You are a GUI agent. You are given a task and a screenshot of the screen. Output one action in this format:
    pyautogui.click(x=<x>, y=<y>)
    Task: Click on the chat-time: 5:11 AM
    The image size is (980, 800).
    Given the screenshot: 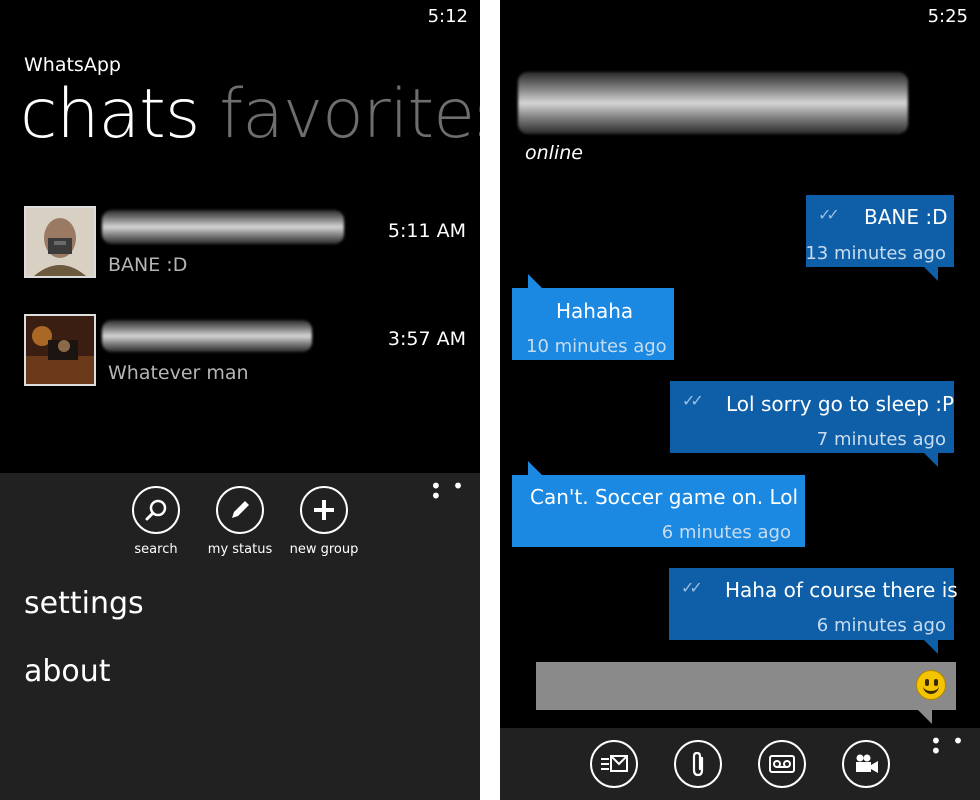 What is the action you would take?
    pyautogui.click(x=426, y=231)
    